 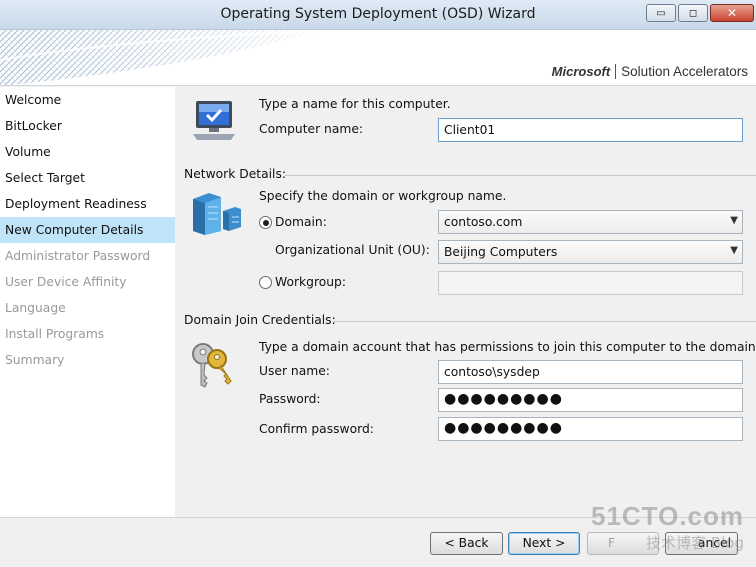 I want to click on network-server-icon, so click(x=217, y=214).